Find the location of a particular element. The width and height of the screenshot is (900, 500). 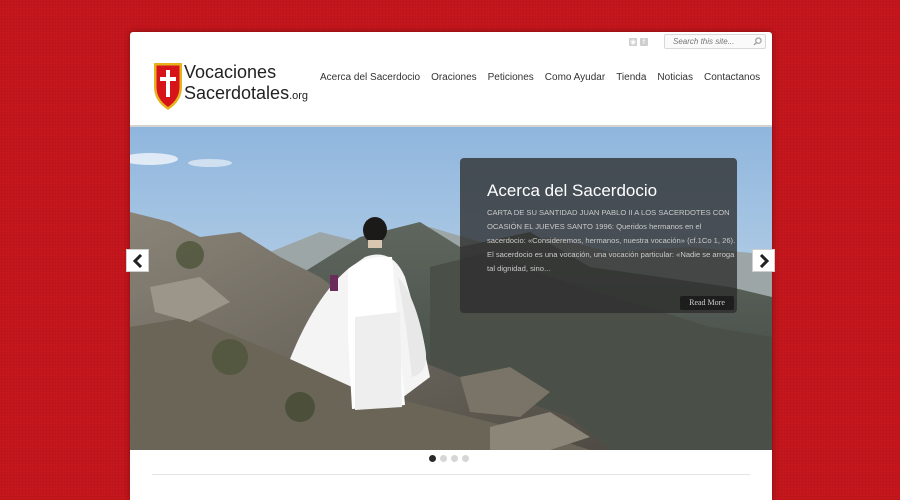

logo-text-line1: Vocaciones is located at coordinates (230, 72).